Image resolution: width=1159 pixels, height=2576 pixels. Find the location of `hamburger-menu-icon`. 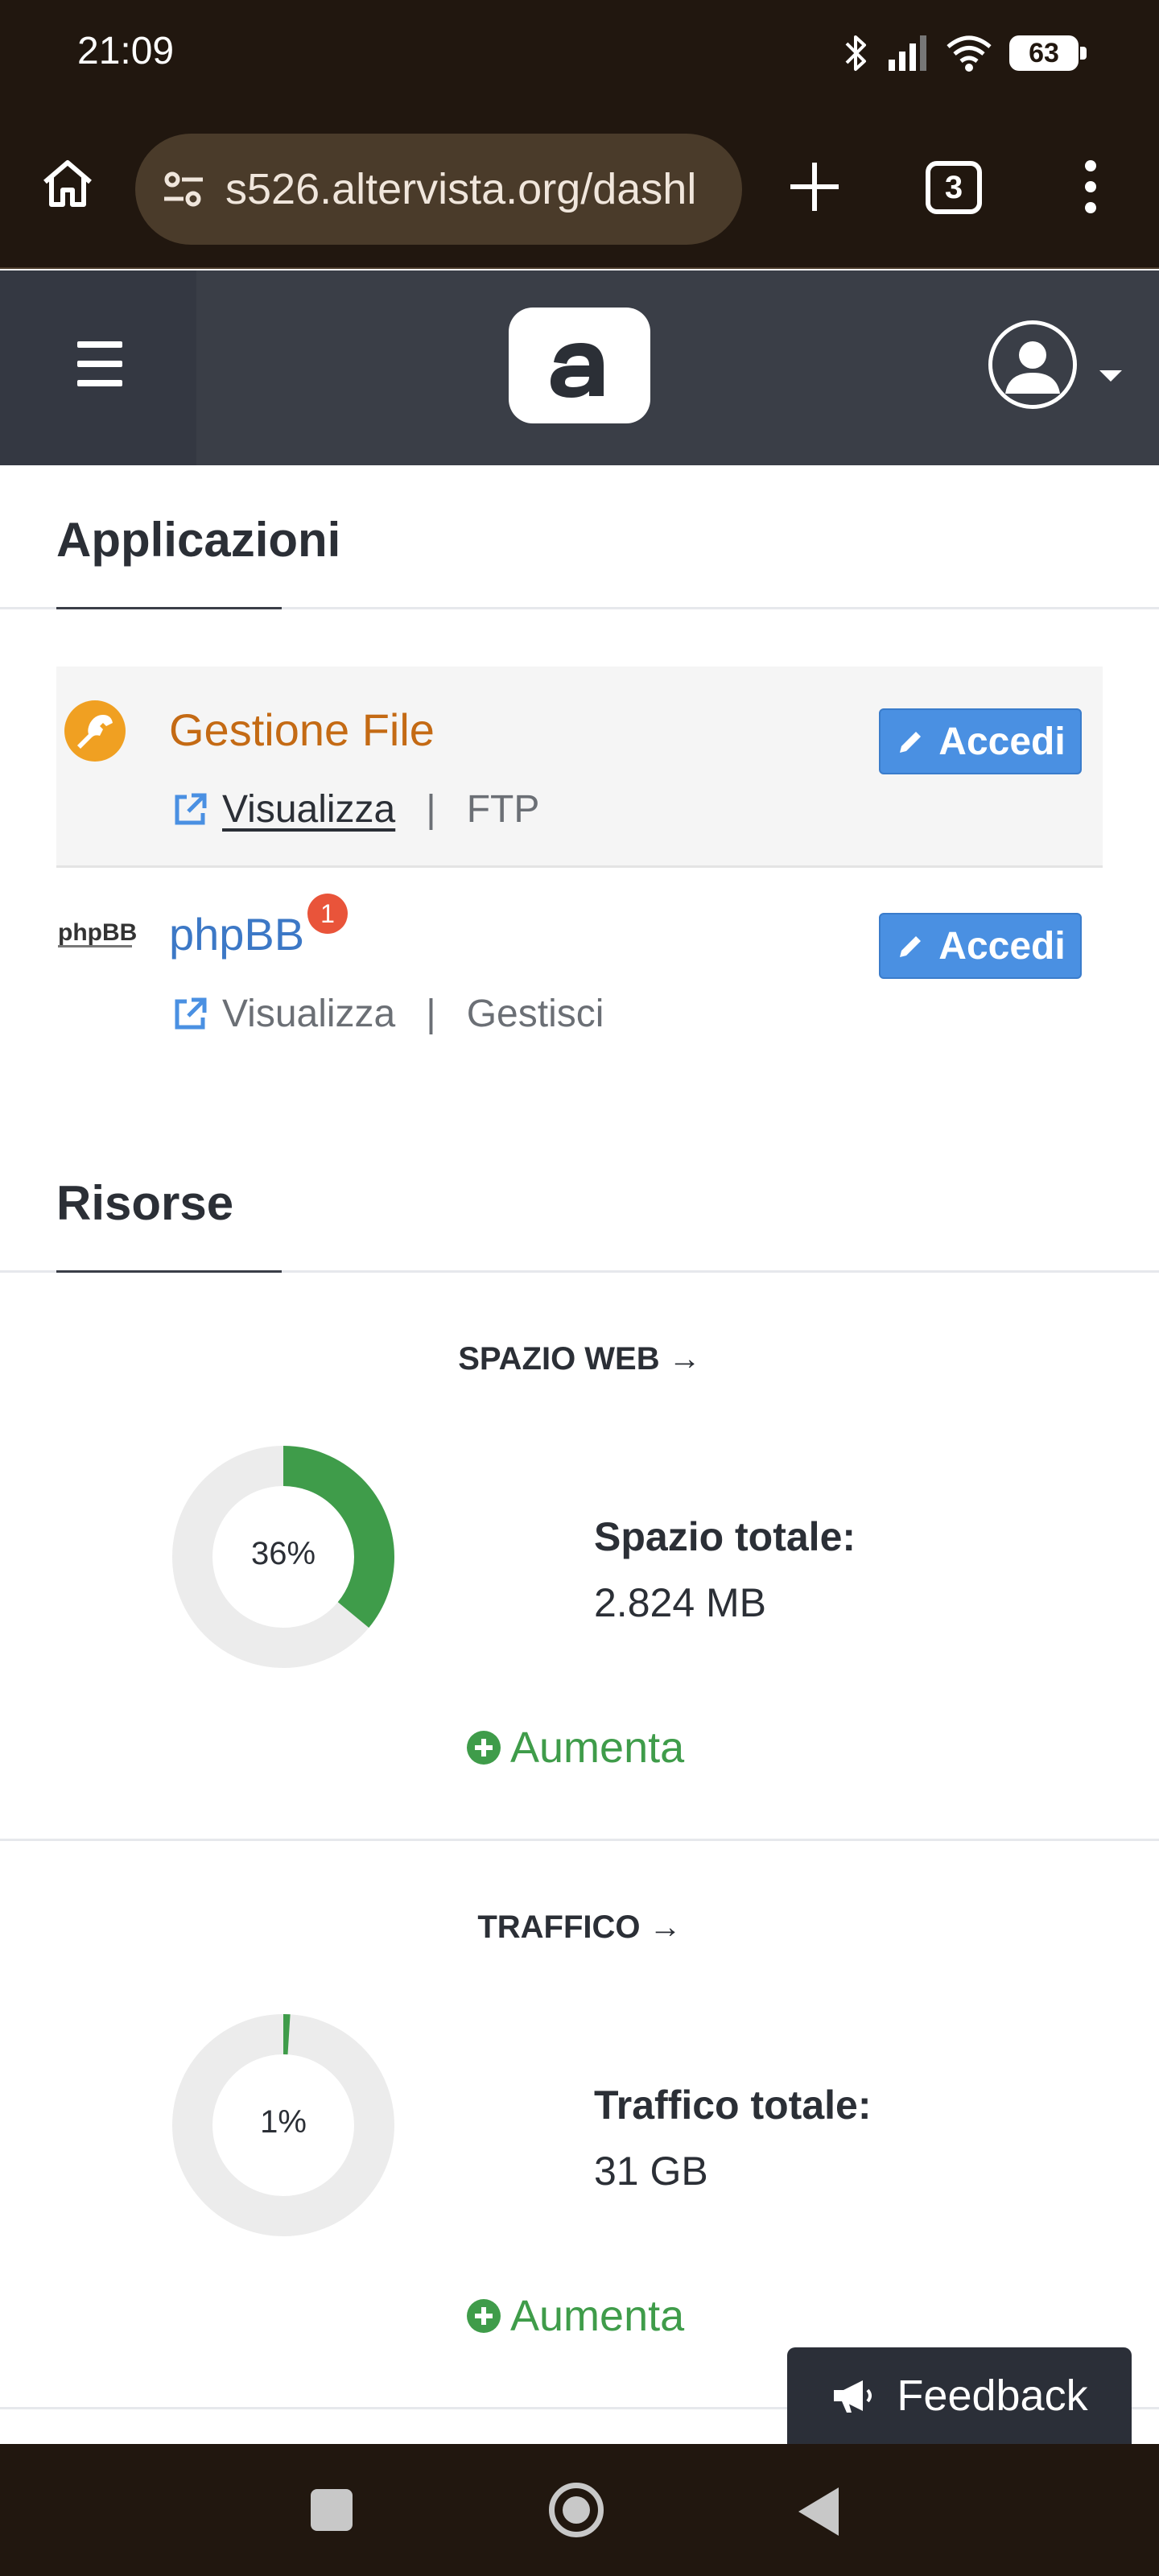

hamburger-menu-icon is located at coordinates (98, 367).